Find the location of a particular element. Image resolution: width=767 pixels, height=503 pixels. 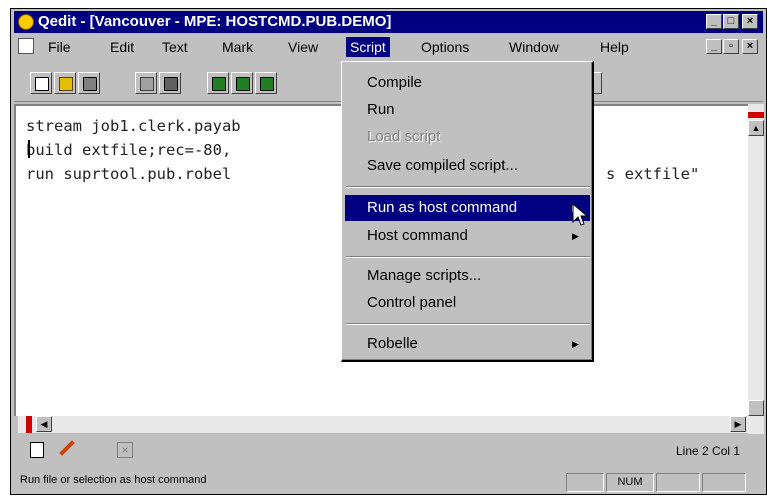

new-icon is located at coordinates (42, 84).